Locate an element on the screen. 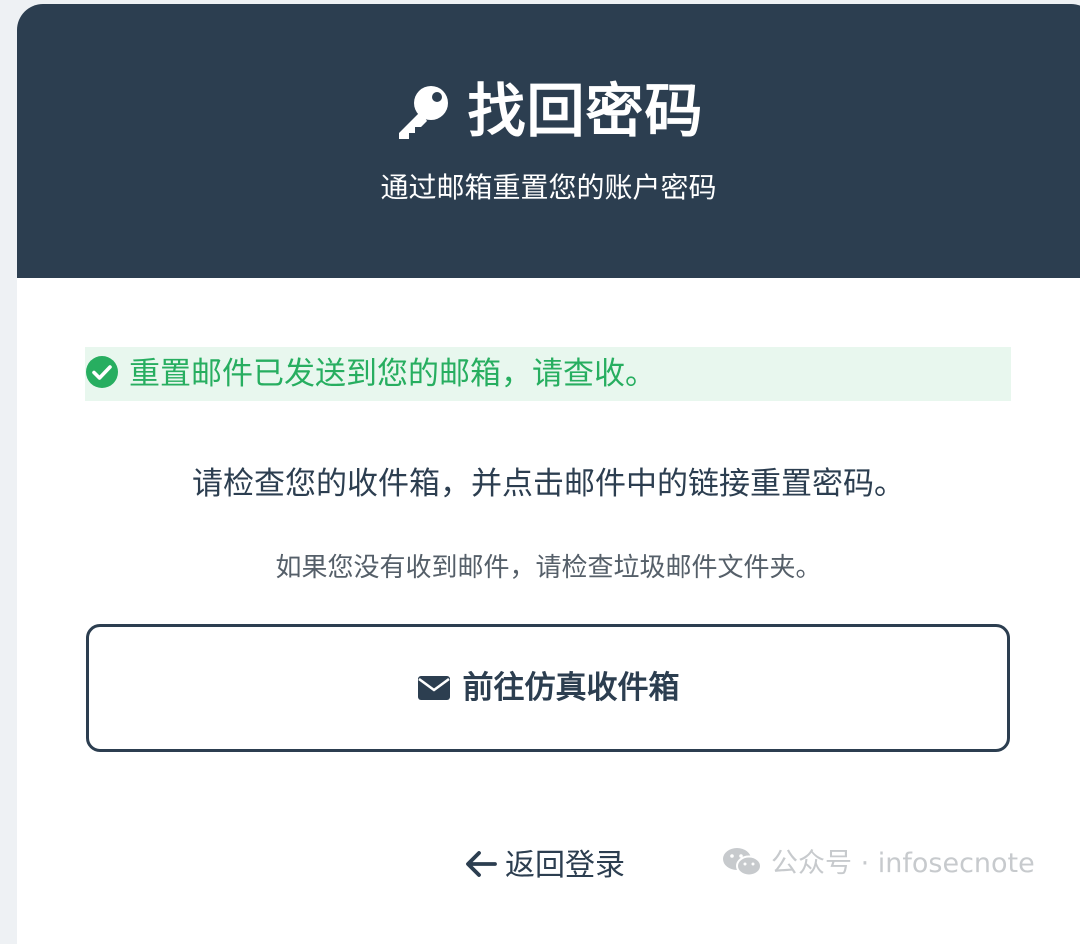 The image size is (1080, 944). spam-hint-text: 如果您没有收到邮件，请检查垃圾邮件文件夹。 is located at coordinates (548, 568).